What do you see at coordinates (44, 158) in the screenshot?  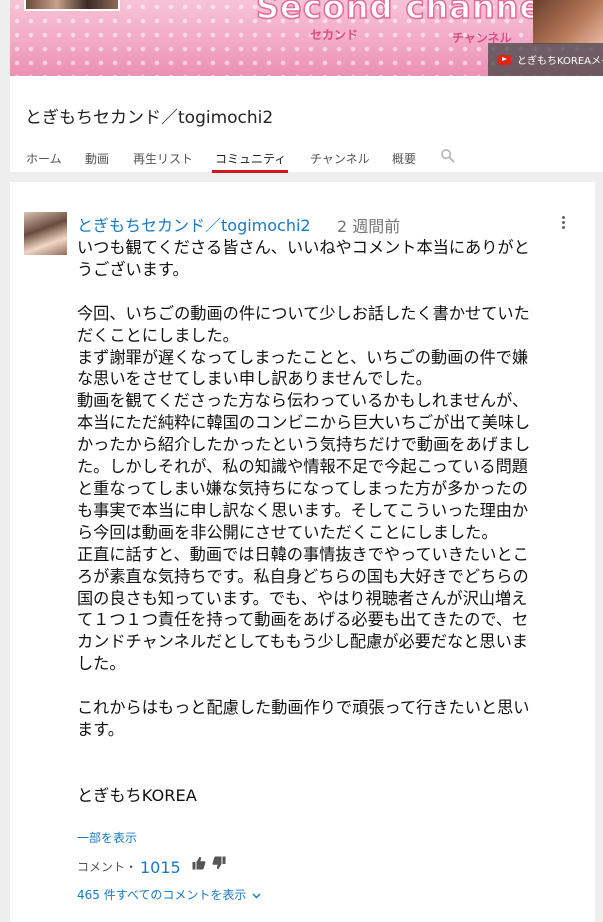 I see `tab-home: ホーム` at bounding box center [44, 158].